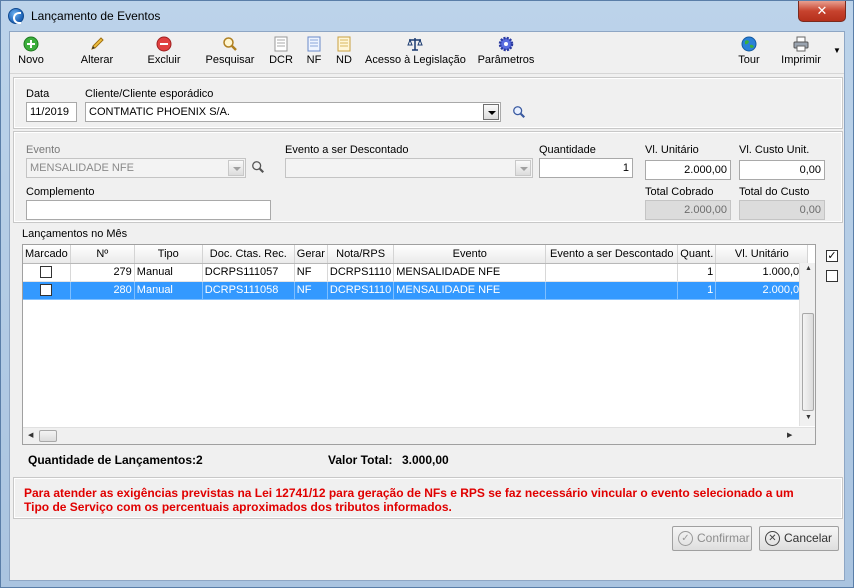 This screenshot has width=854, height=588. What do you see at coordinates (822, 11) in the screenshot?
I see `close-window-button: ✕` at bounding box center [822, 11].